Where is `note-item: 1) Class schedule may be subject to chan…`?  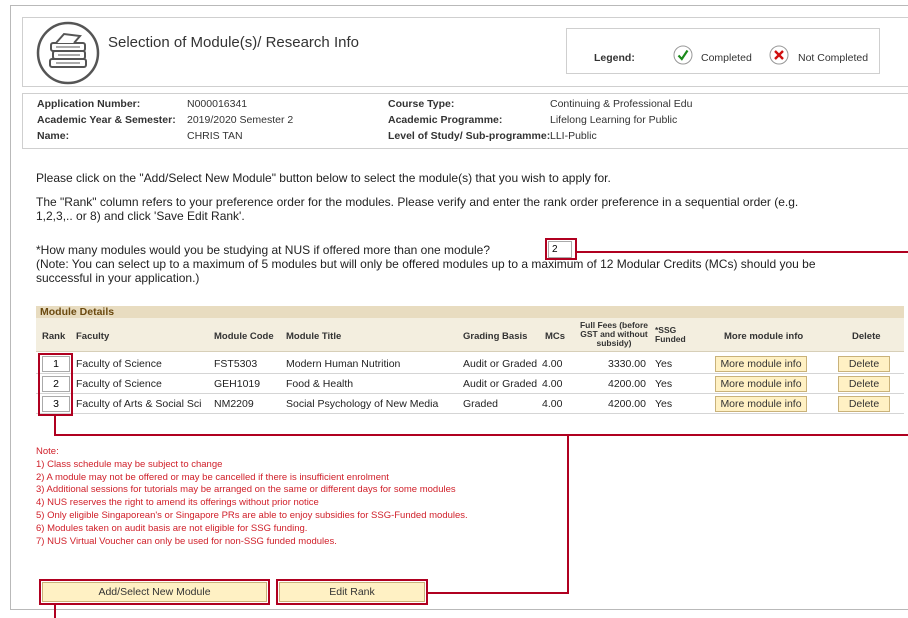
note-item: 1) Class schedule may be subject to chan… is located at coordinates (129, 464).